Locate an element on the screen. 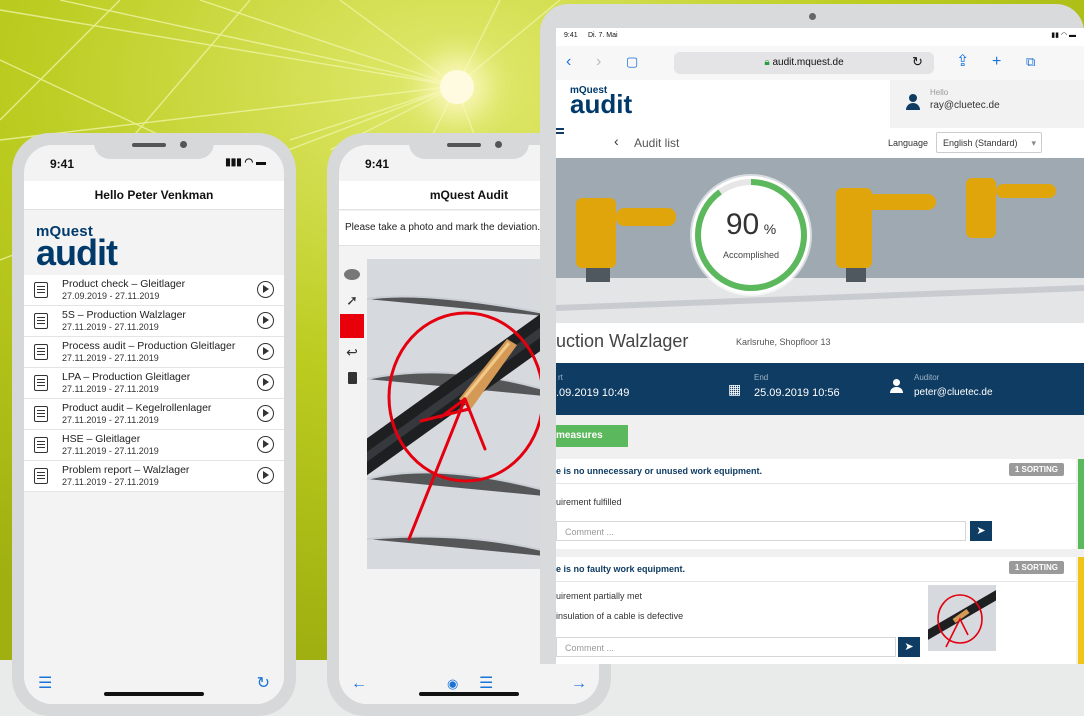 The image size is (1084, 716). start-label: rt is located at coordinates (560, 377).